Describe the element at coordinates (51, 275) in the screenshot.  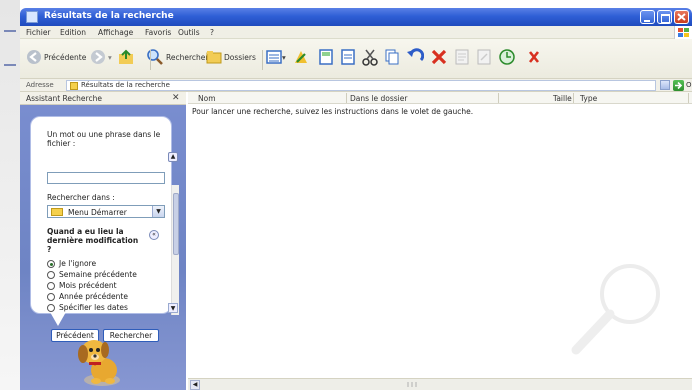
I see `radio-last-week` at that location.